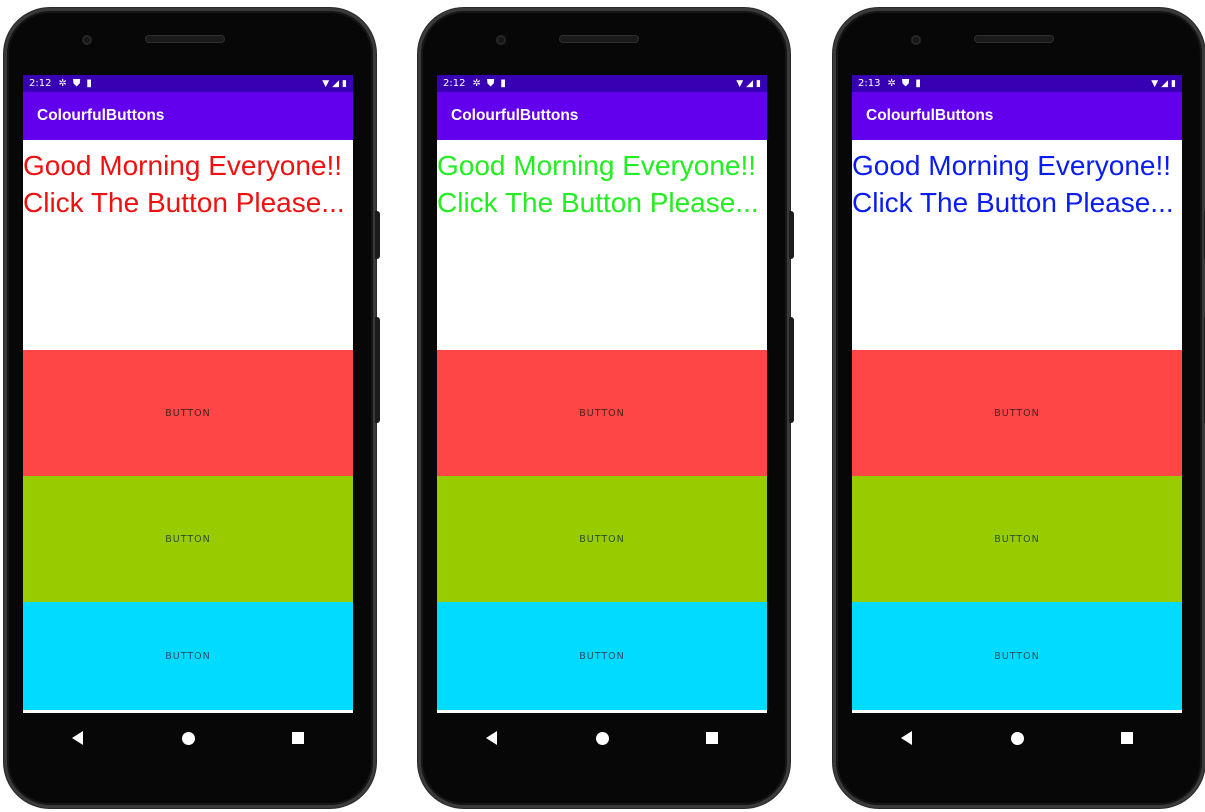 This screenshot has width=1205, height=812. I want to click on status-bar: 2:13 ✲ ⛊ ▮ ▼ ◢ ▮, so click(1017, 83).